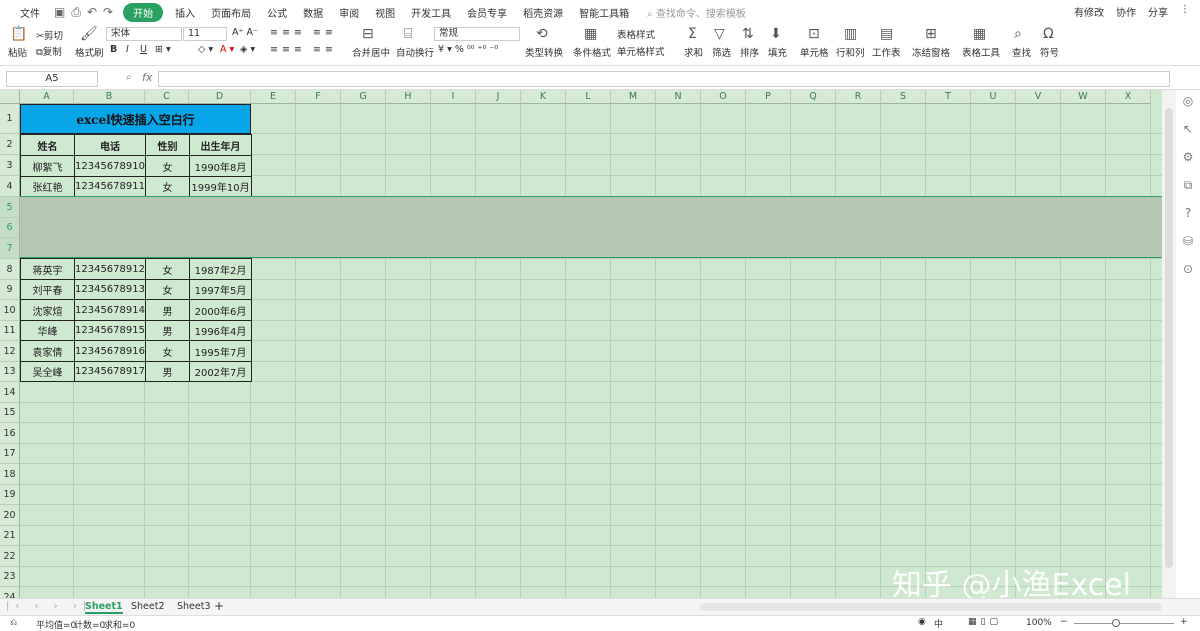  I want to click on column-header: M, so click(633, 97).